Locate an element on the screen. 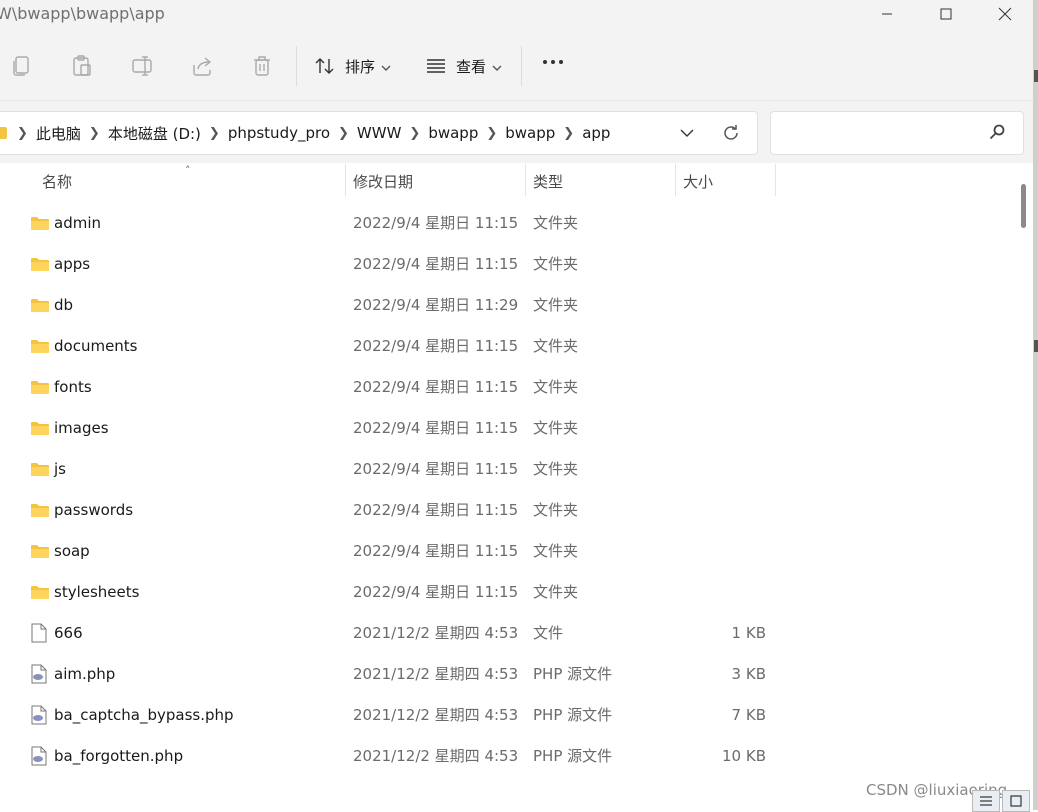 This screenshot has height=812, width=1038. copy-icon is located at coordinates (21, 66).